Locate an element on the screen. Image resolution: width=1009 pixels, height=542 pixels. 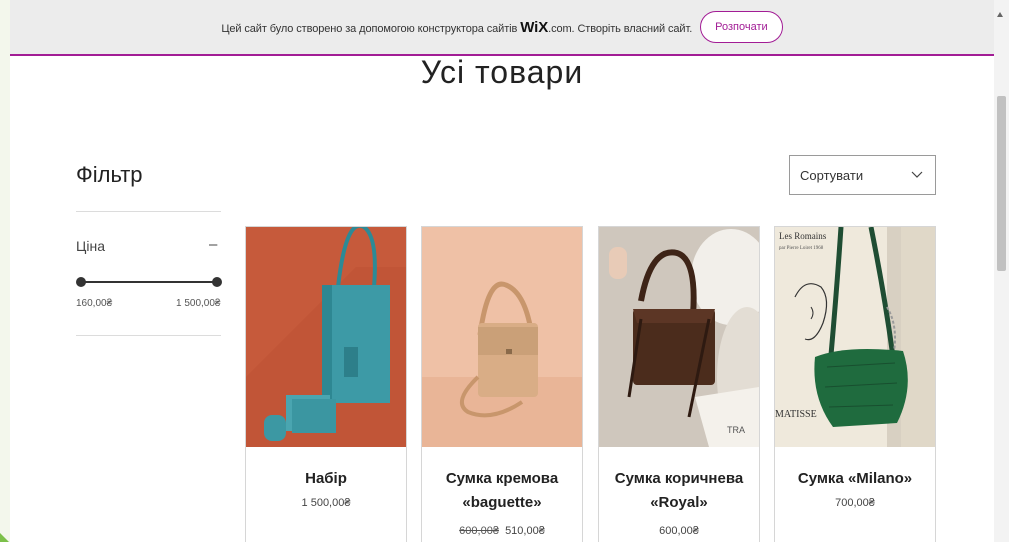
sort-dropdown: Сортувати is located at coordinates (862, 175).